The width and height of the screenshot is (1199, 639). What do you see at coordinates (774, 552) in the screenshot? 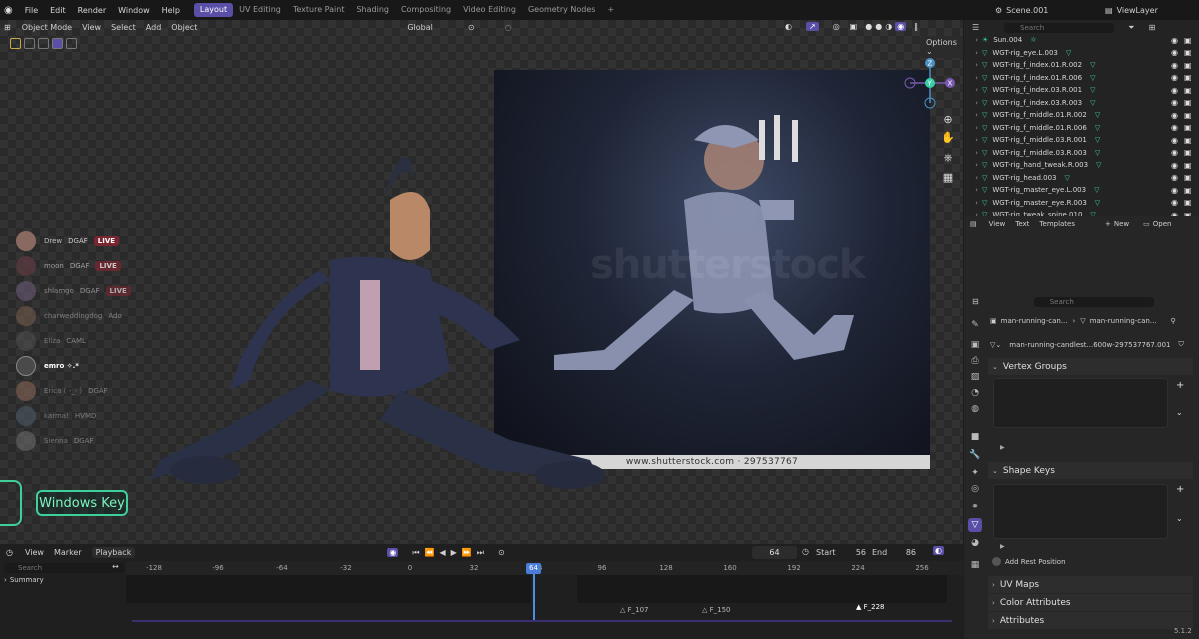
I see `current-frame-field: 64` at bounding box center [774, 552].